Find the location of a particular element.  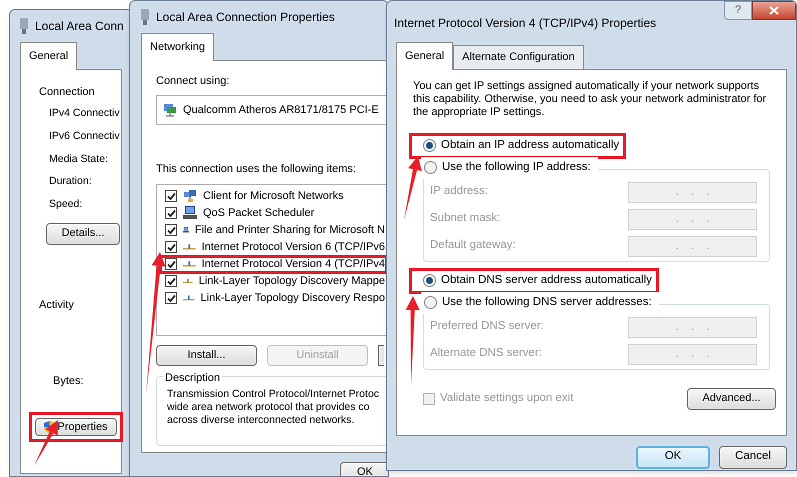

tab: Networking is located at coordinates (177, 46).